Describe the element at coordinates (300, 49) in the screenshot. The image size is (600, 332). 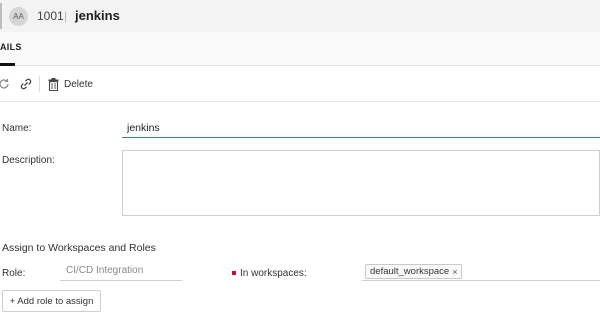
I see `tab-bar: AILS` at that location.